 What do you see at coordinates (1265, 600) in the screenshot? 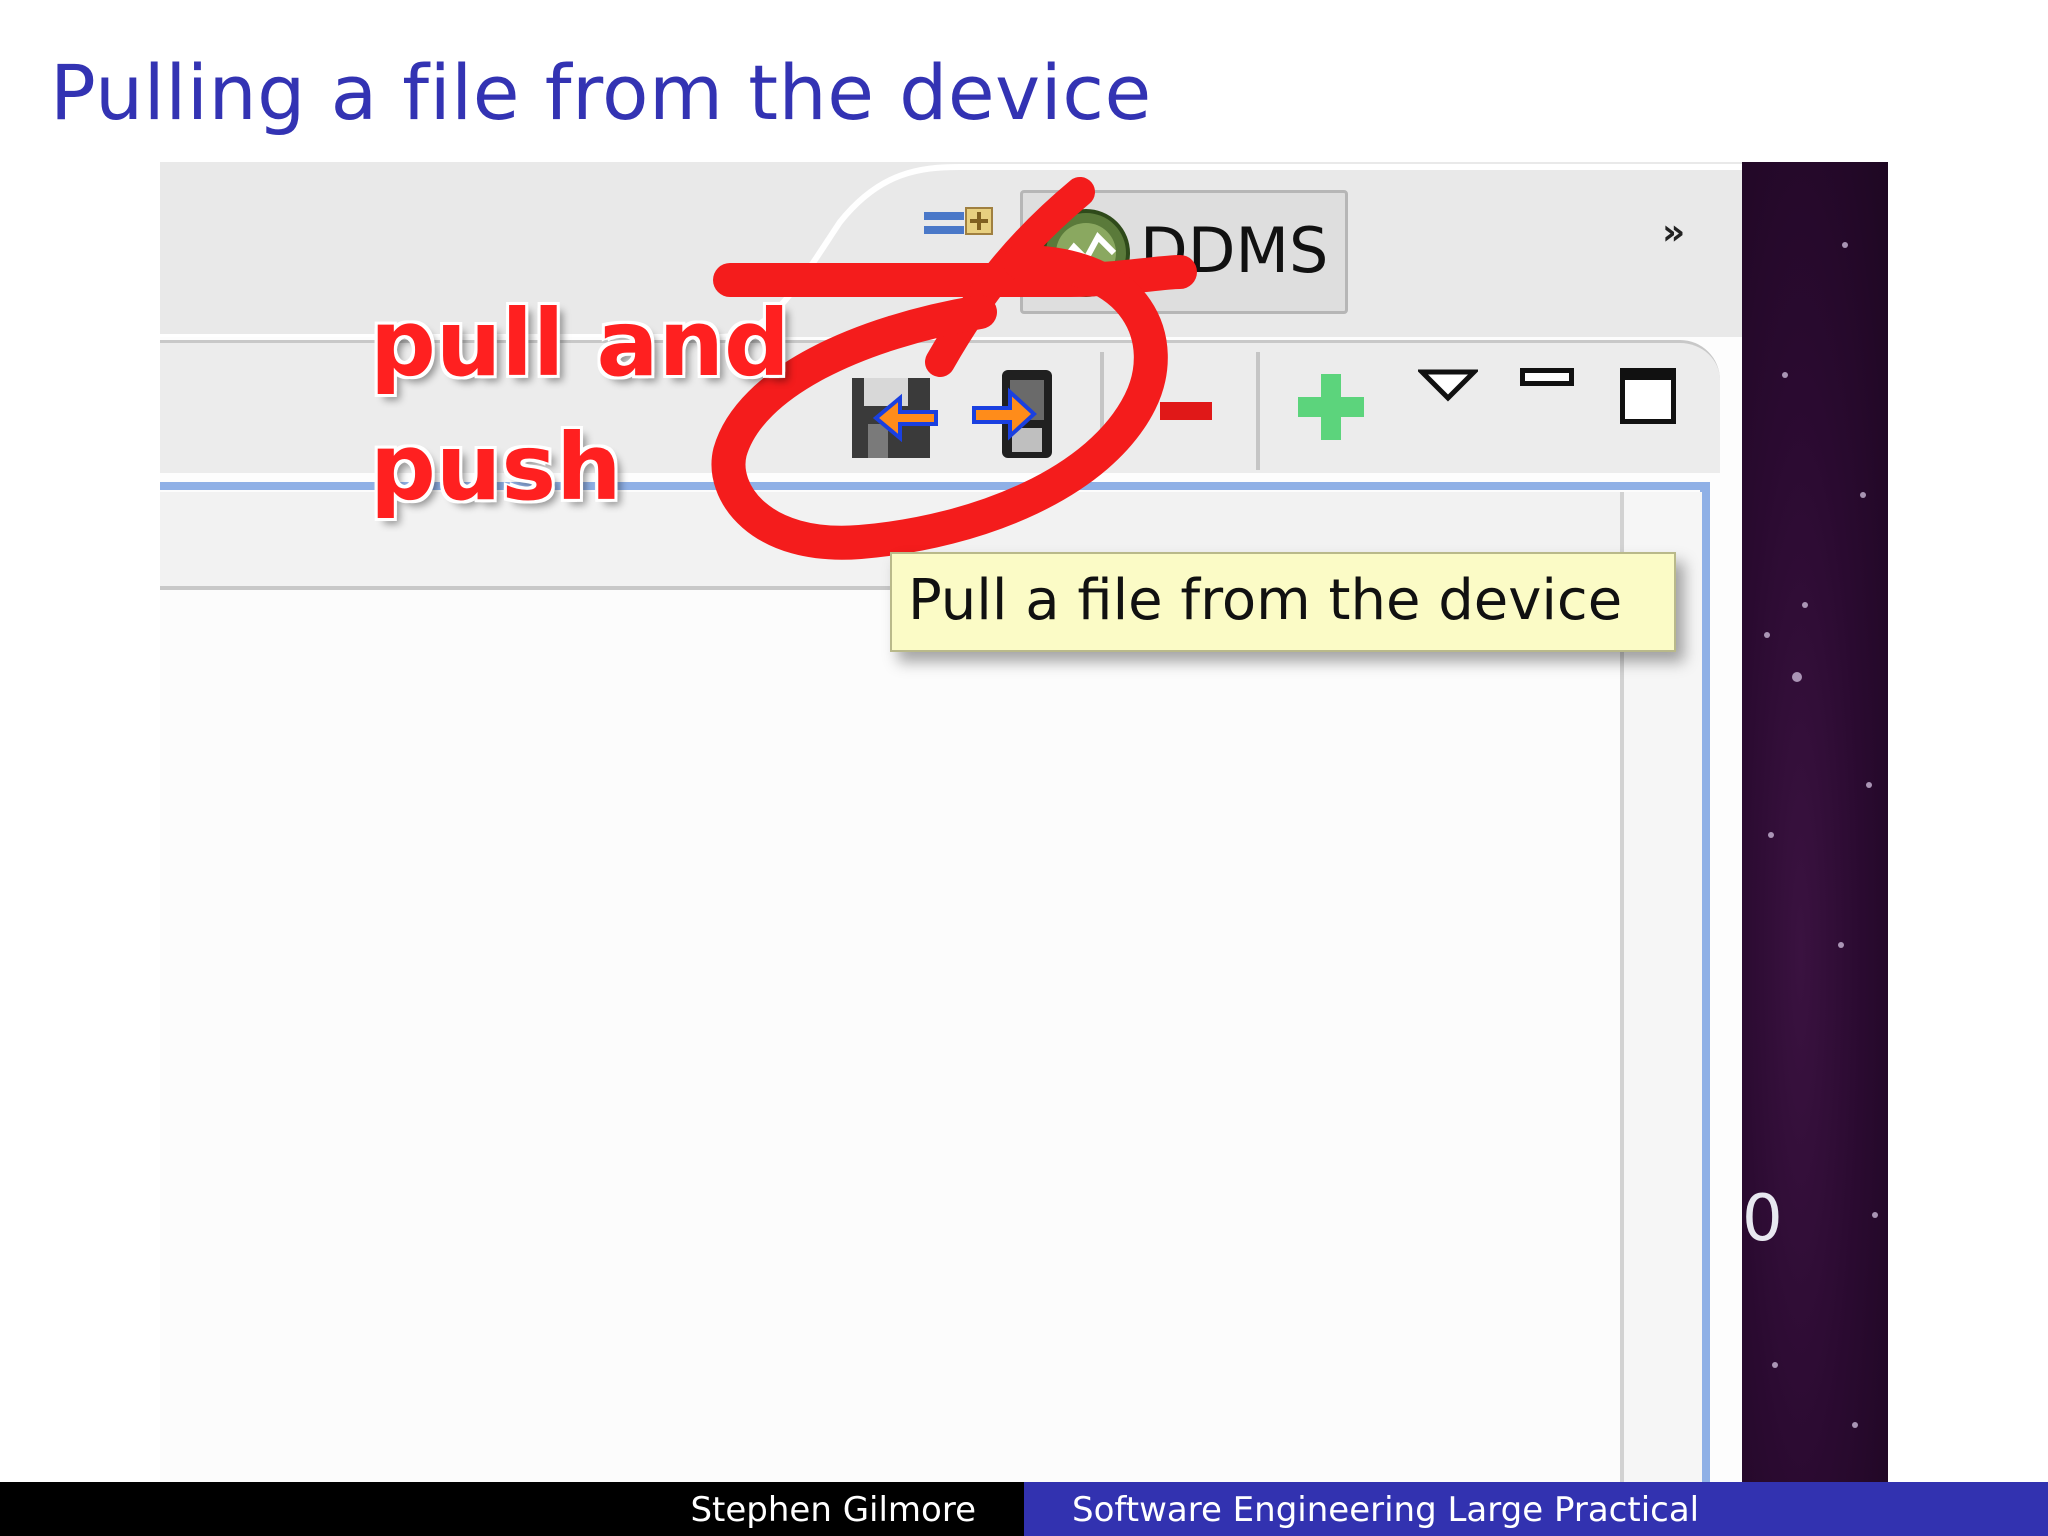
I see `tooltip-text: Pull a file from the device` at bounding box center [1265, 600].